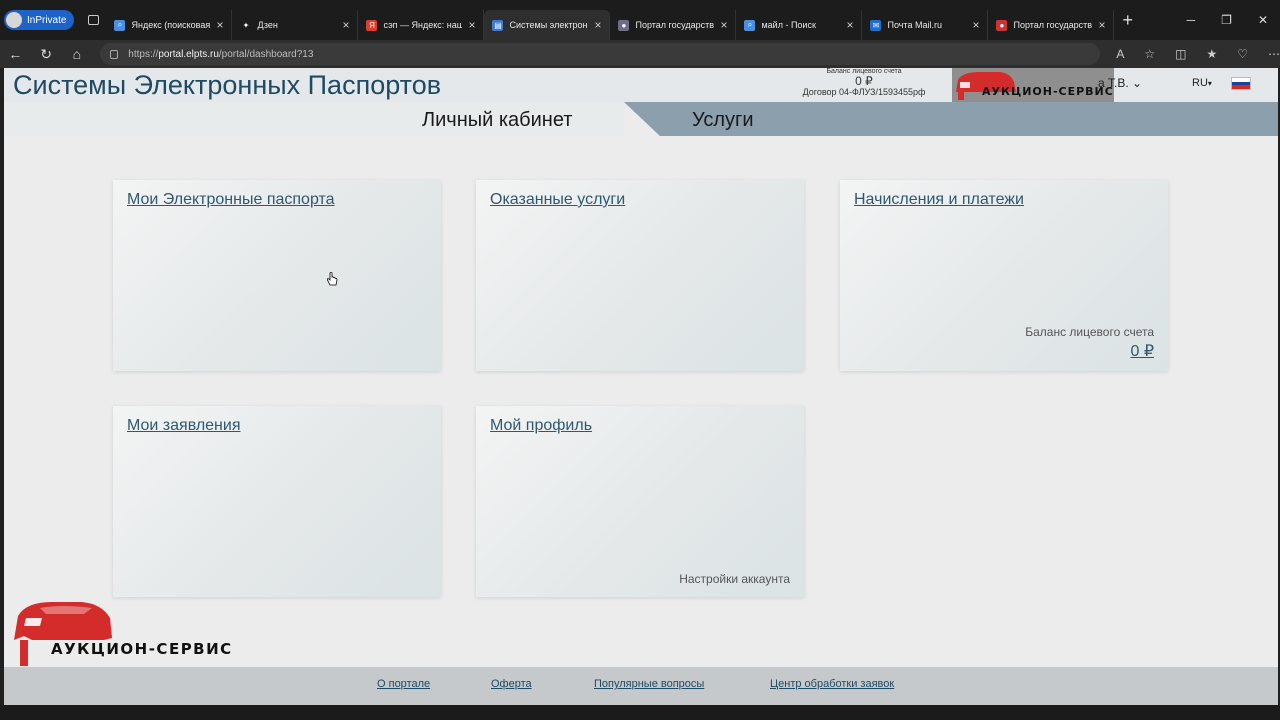  Describe the element at coordinates (640, 275) in the screenshot. I see `card-provided-services: Оказанные услуги` at that location.